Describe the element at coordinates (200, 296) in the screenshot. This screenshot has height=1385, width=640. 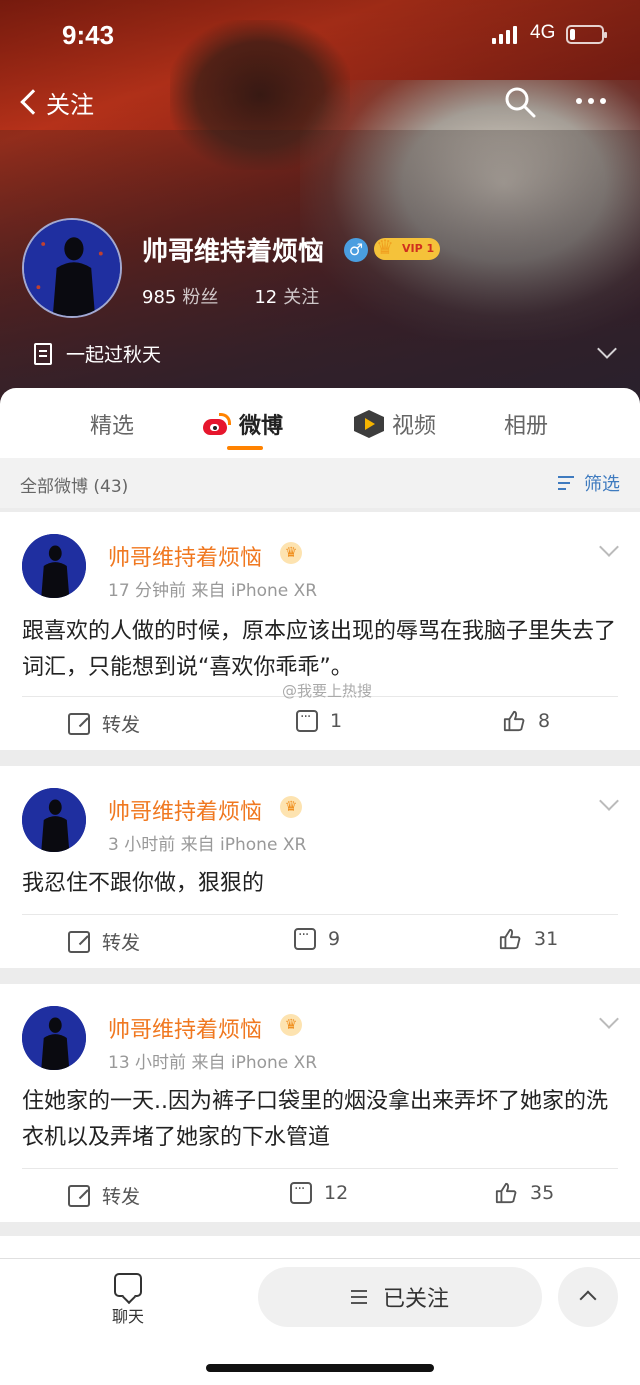
I see `followers-label: 粉丝` at that location.